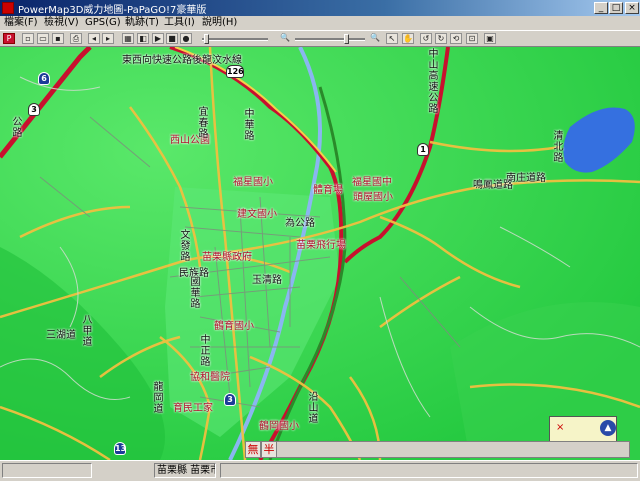  Describe the element at coordinates (235, 71) in the screenshot. I see `route-shield: 126` at that location.